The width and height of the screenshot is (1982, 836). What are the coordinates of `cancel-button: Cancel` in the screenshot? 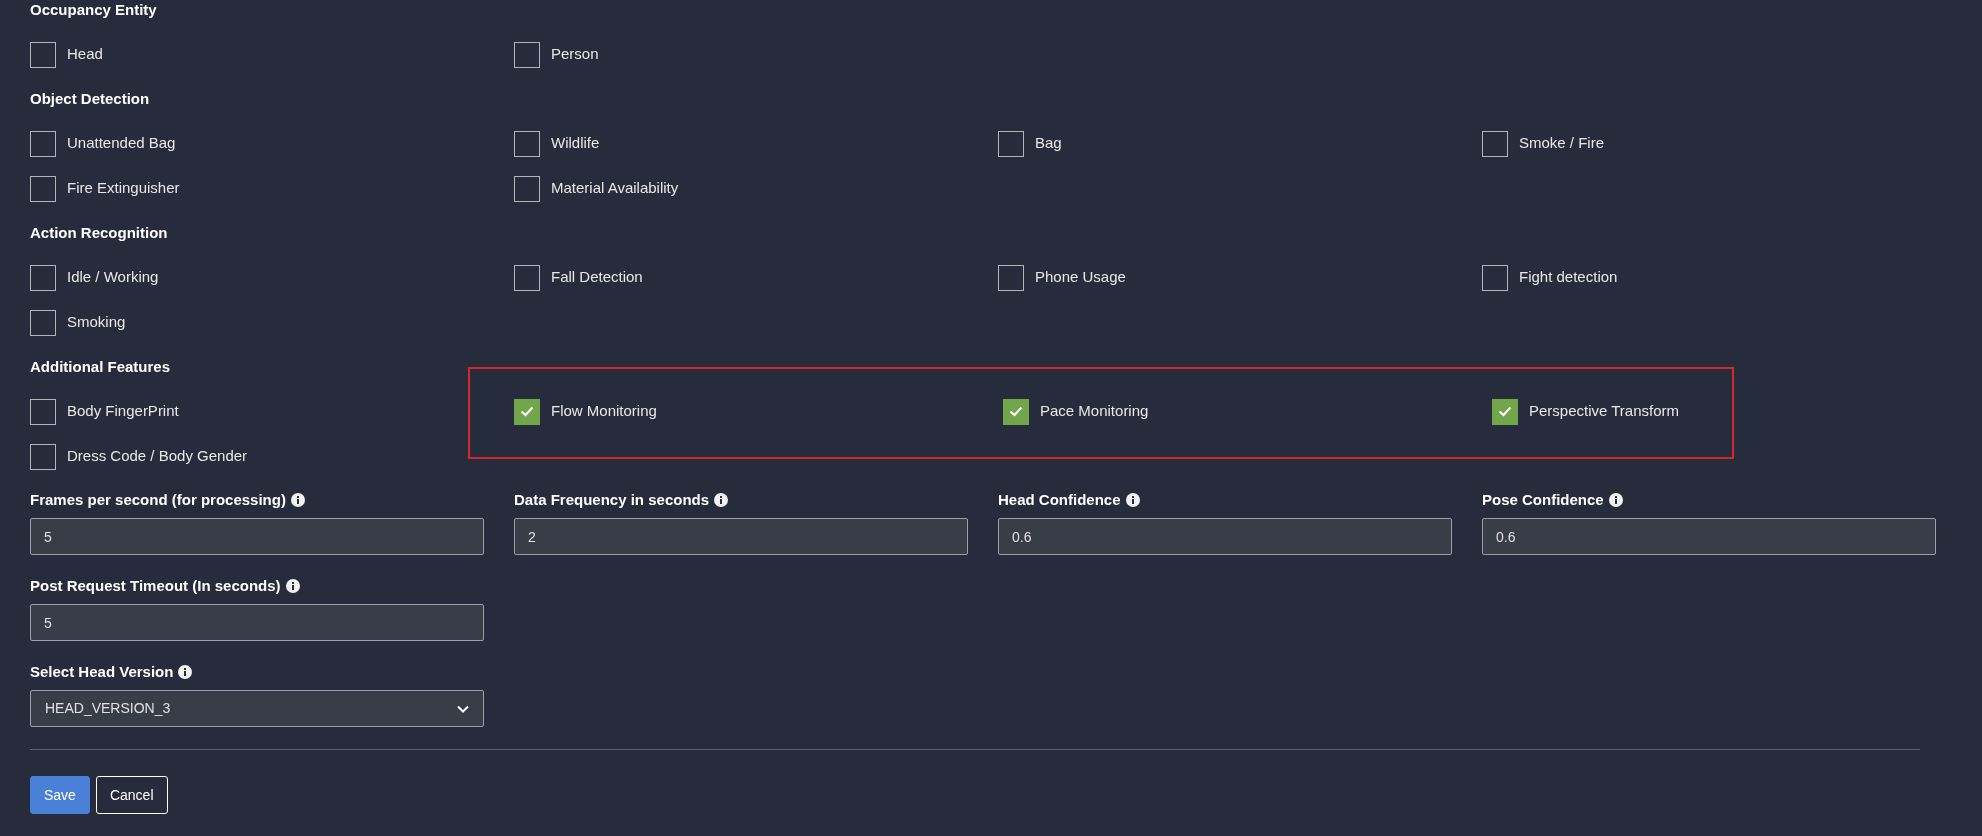 It's located at (131, 795).